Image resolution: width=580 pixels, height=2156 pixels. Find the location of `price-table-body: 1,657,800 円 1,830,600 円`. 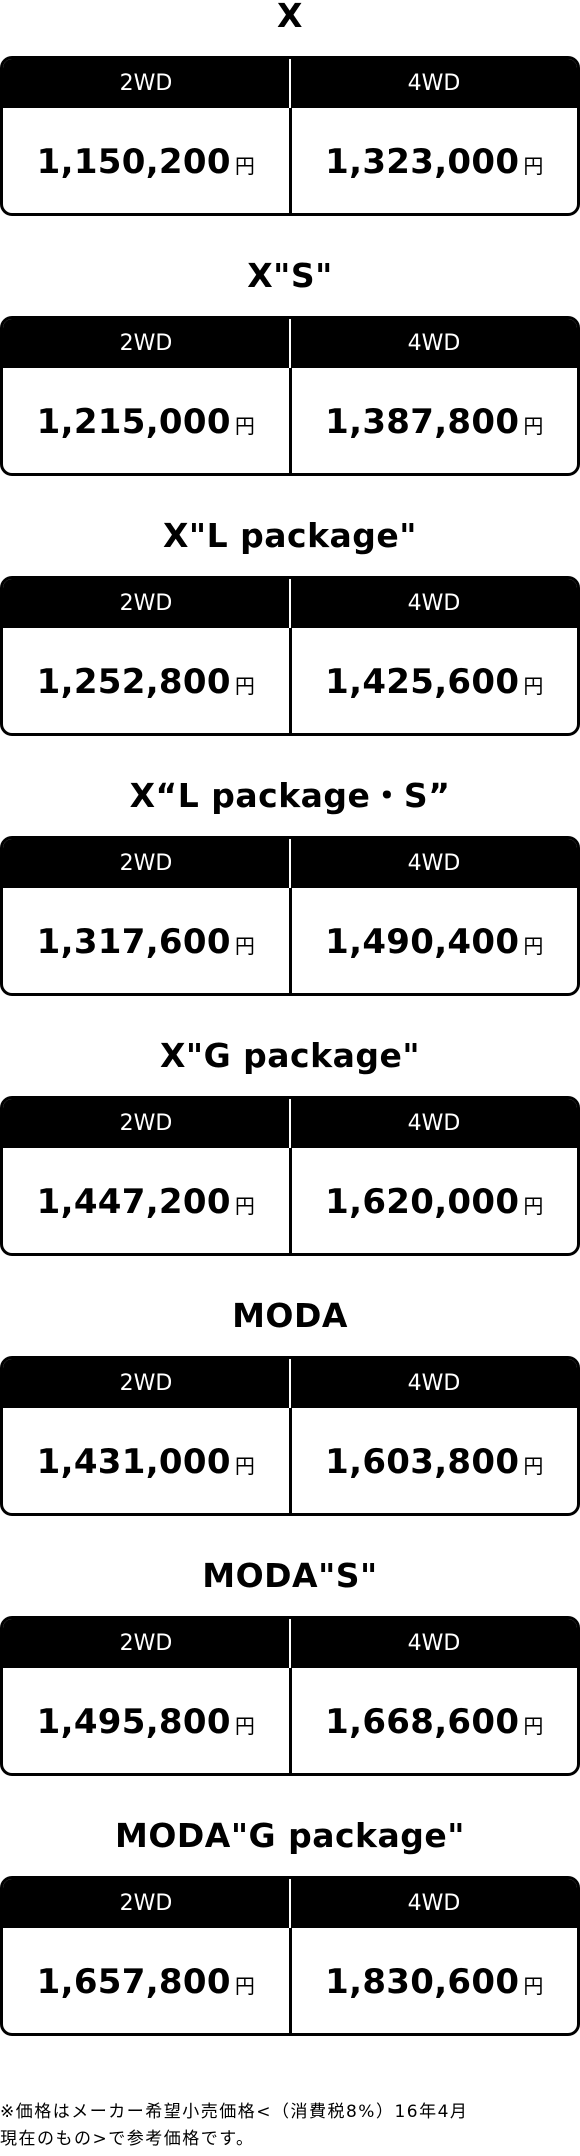

price-table-body: 1,657,800 円 1,830,600 円 is located at coordinates (290, 1980).